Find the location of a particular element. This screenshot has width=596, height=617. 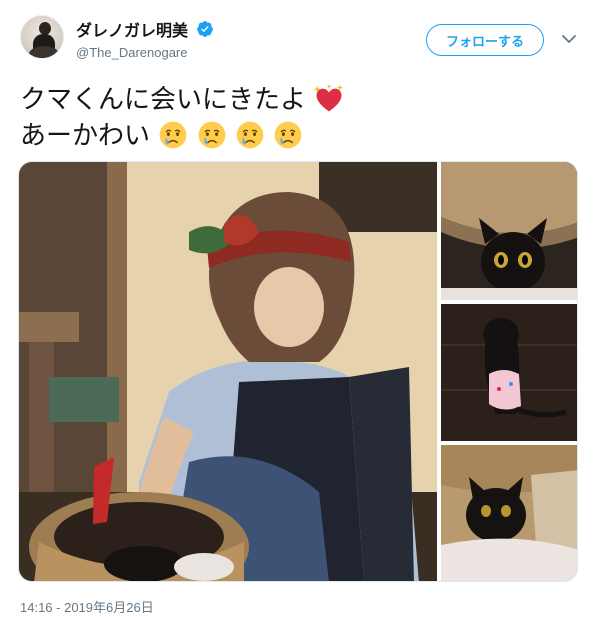

tweet-line-1-text: クマくんに会いにきたよ is located at coordinates (163, 100).